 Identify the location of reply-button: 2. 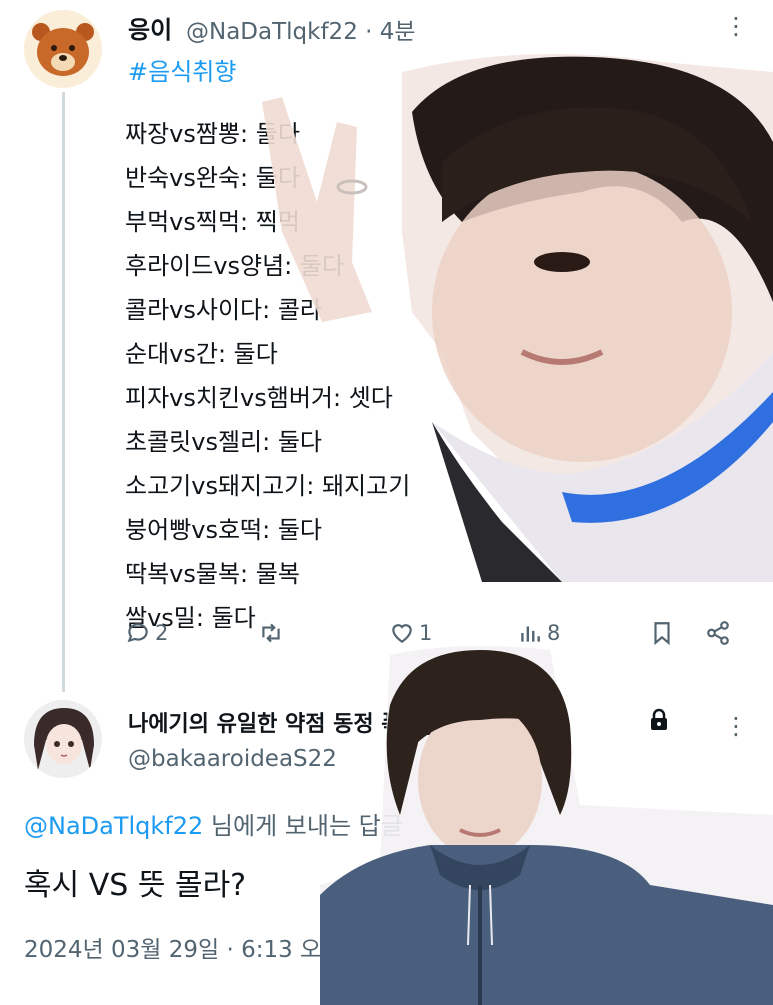
(146, 633).